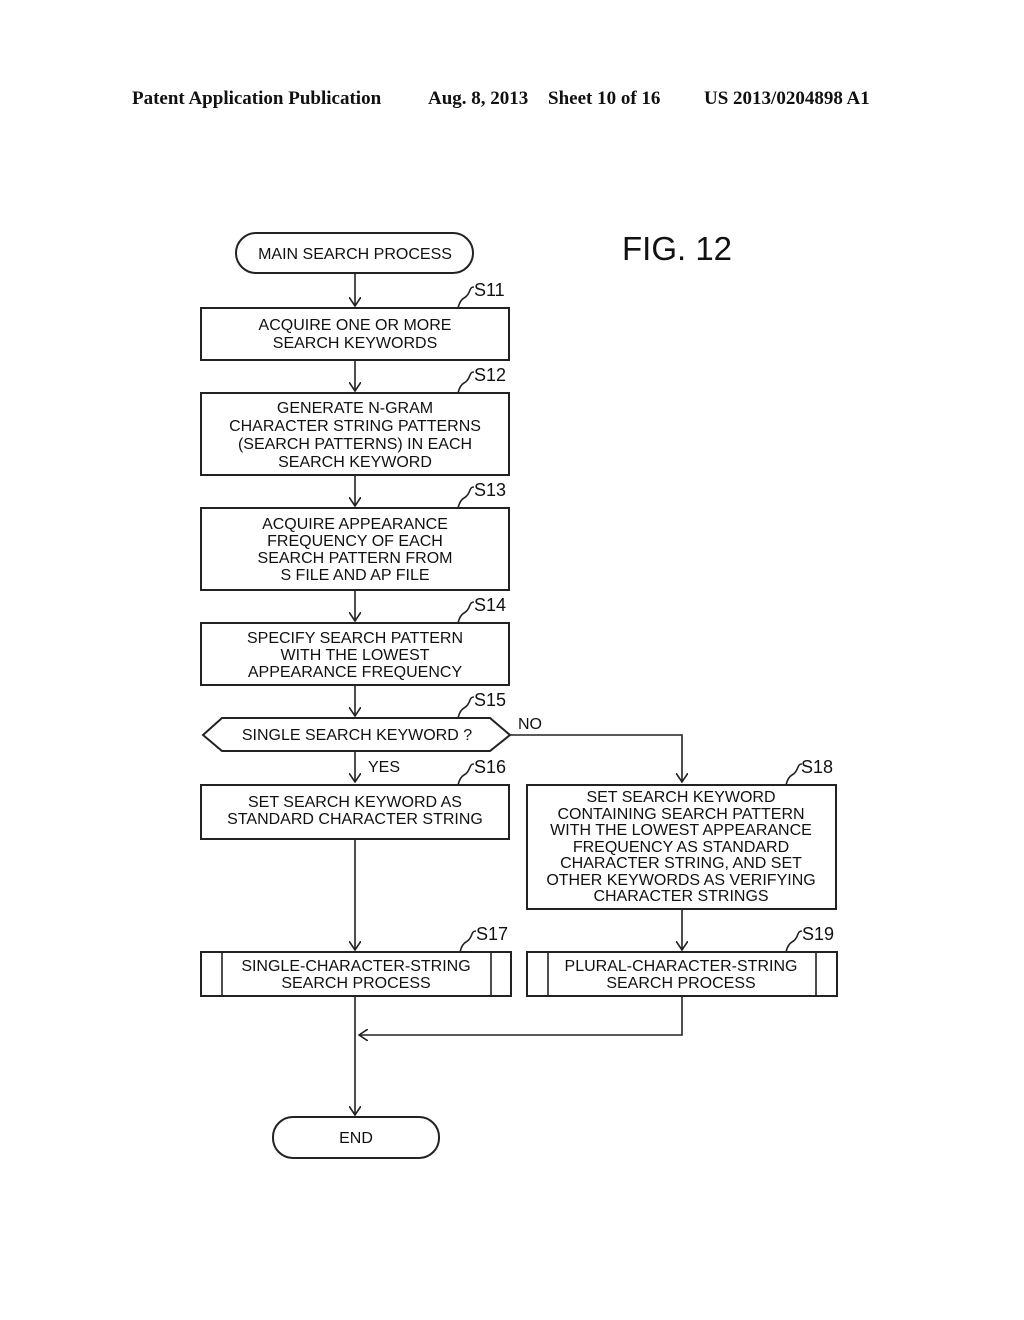  Describe the element at coordinates (354, 575) in the screenshot. I see `step-s13-text-line: S FILE AND AP FILE` at that location.